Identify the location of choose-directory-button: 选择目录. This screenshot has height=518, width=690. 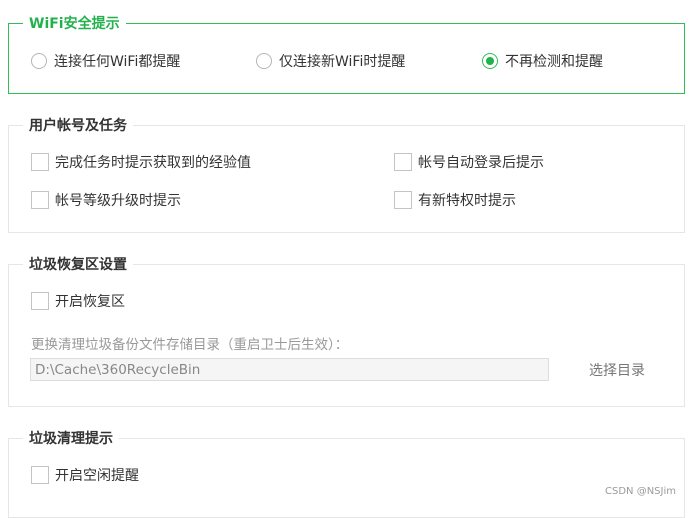
(617, 370).